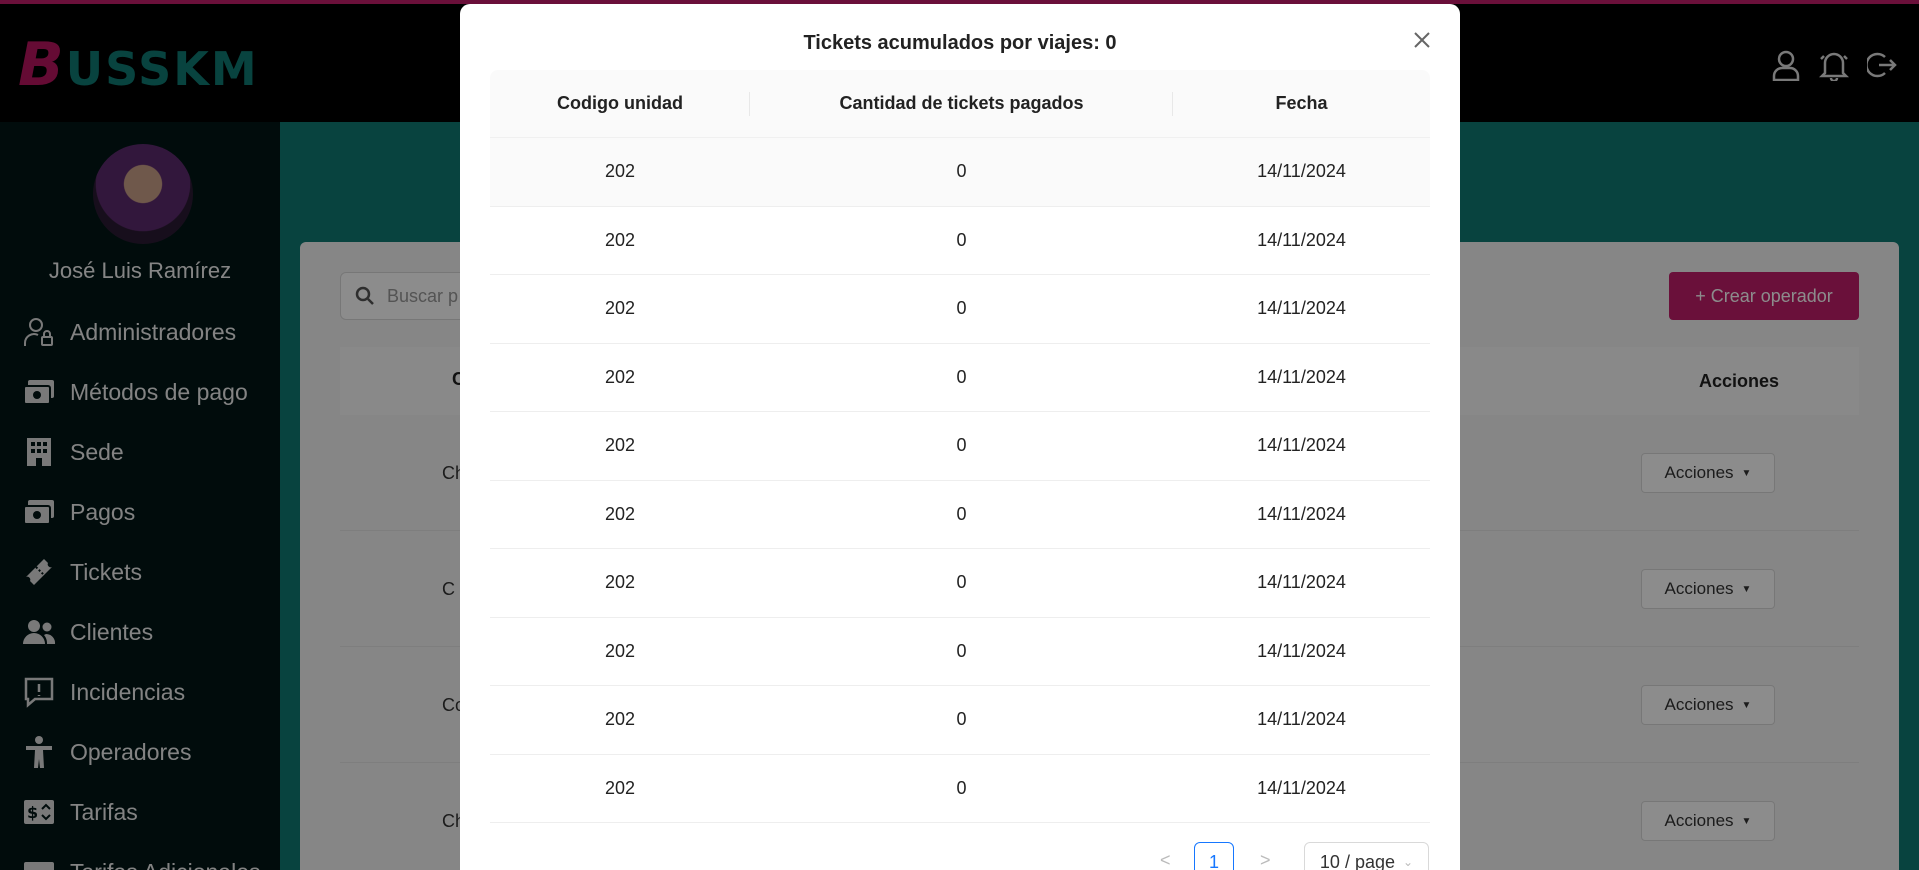 The image size is (1919, 870). I want to click on page-size-select: 10 / page ⌄, so click(1366, 856).